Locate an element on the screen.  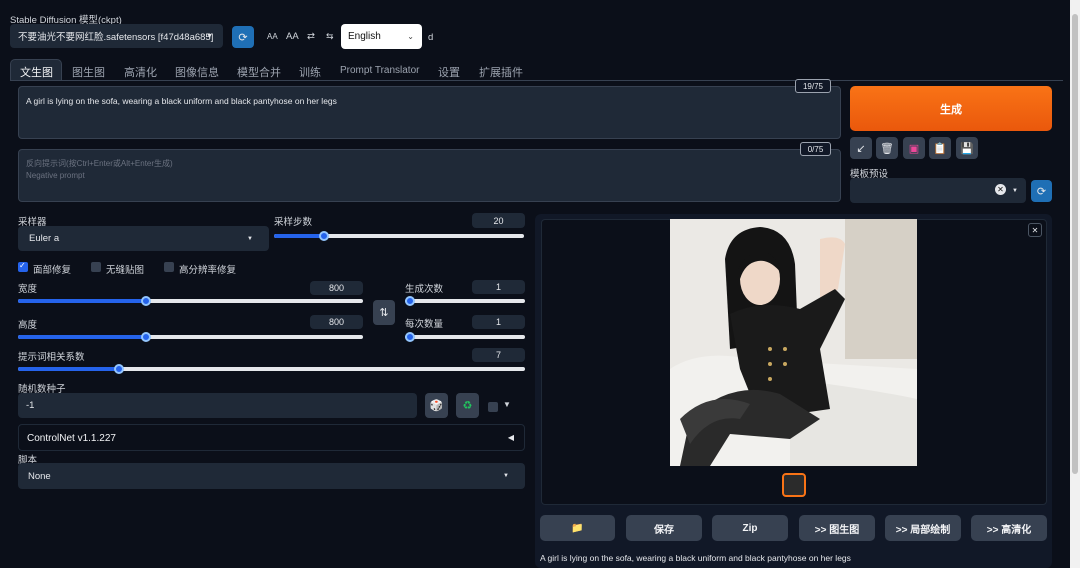
sampler-value: Euler a is located at coordinates (44, 238).